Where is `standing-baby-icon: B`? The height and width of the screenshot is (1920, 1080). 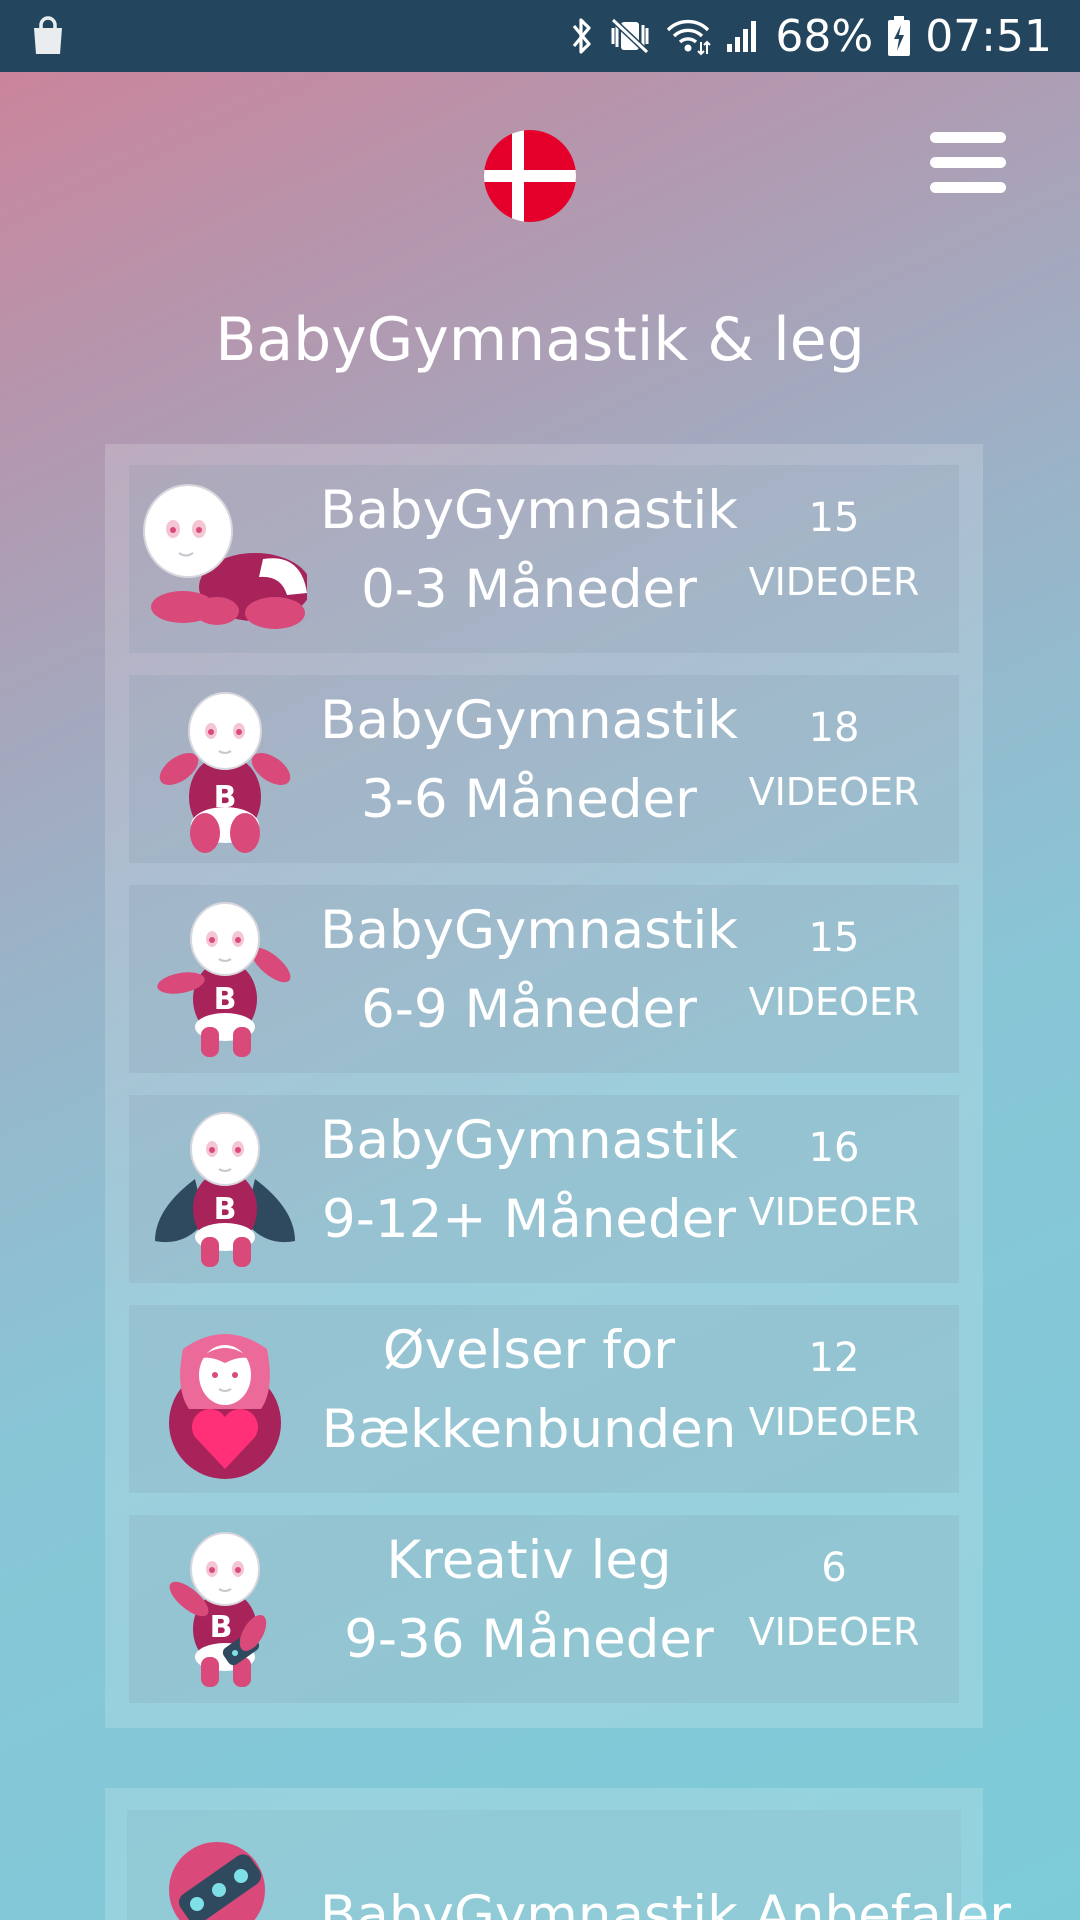 standing-baby-icon: B is located at coordinates (224, 979).